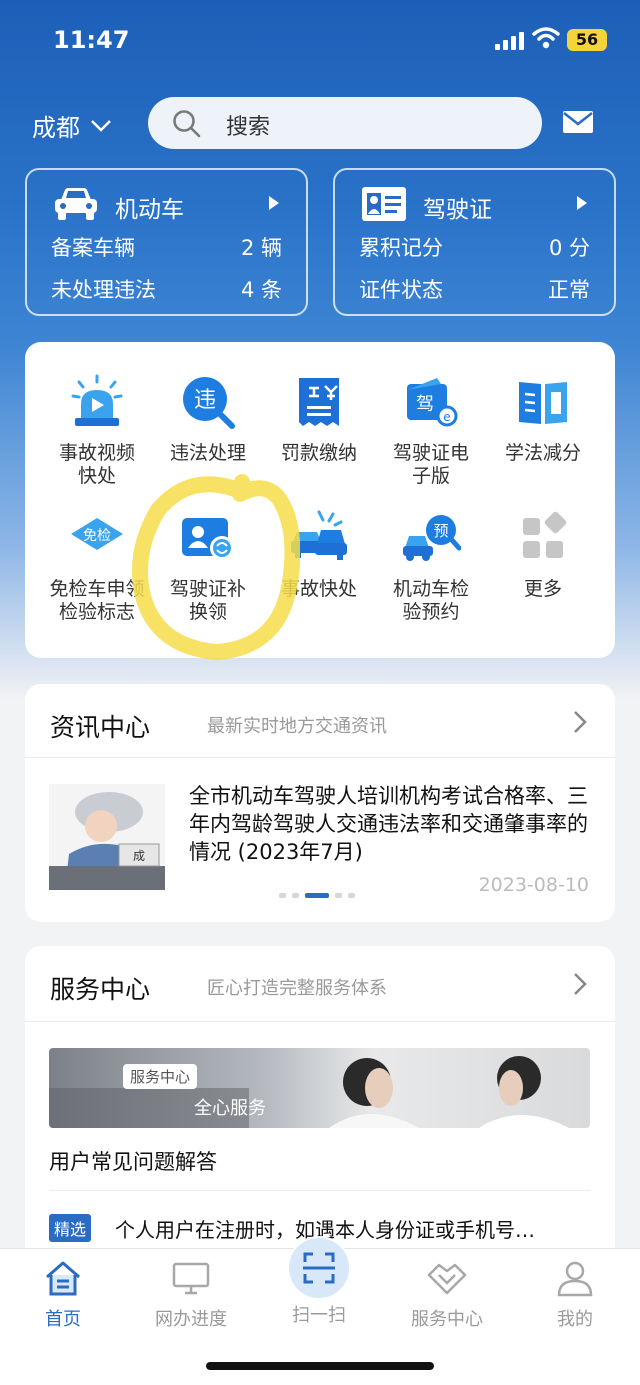 The image size is (640, 1385). Describe the element at coordinates (384, 204) in the screenshot. I see `id-card-icon` at that location.